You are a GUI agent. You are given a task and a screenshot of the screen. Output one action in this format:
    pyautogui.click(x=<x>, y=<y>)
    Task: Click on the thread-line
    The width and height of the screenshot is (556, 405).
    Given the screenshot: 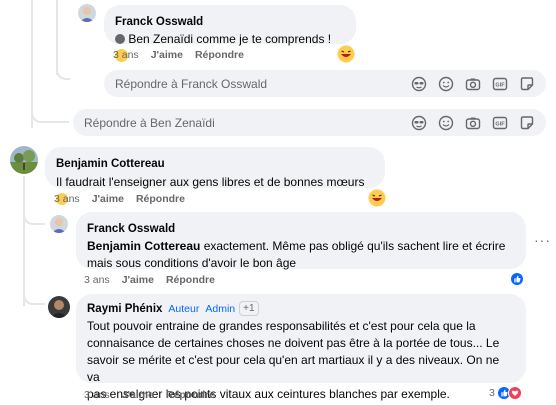 What is the action you would take?
    pyautogui.click(x=24, y=241)
    